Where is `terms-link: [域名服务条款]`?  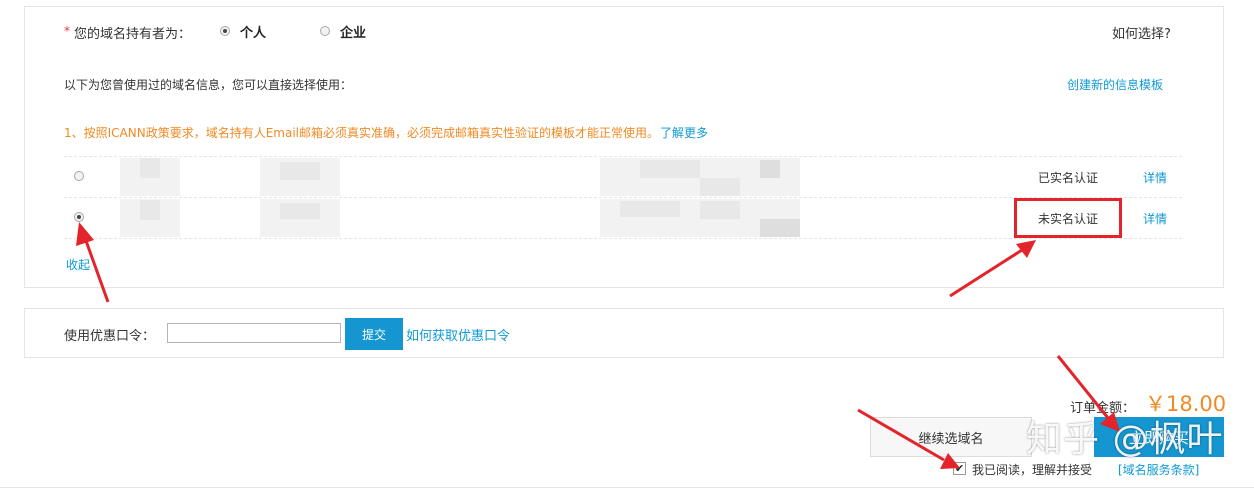
terms-link: [域名服务条款] is located at coordinates (1158, 469).